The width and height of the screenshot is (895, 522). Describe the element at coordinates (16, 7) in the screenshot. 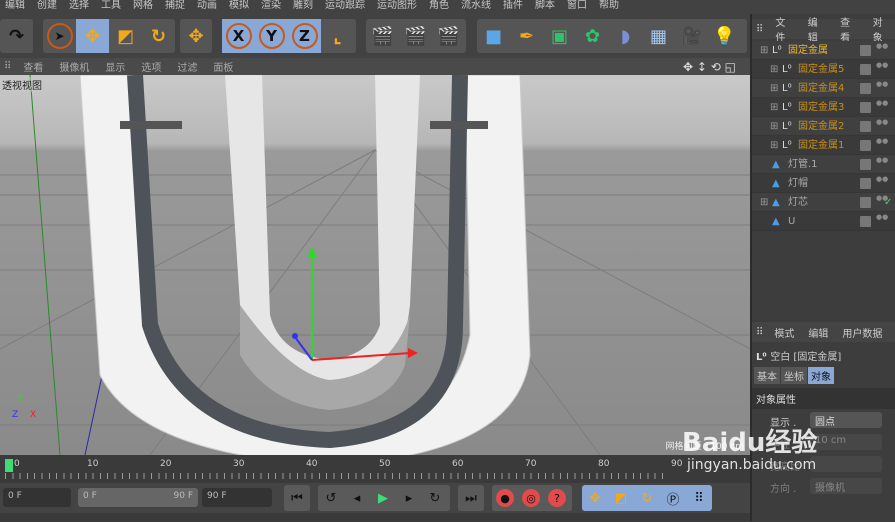

I see `menu-item: 编辑` at that location.